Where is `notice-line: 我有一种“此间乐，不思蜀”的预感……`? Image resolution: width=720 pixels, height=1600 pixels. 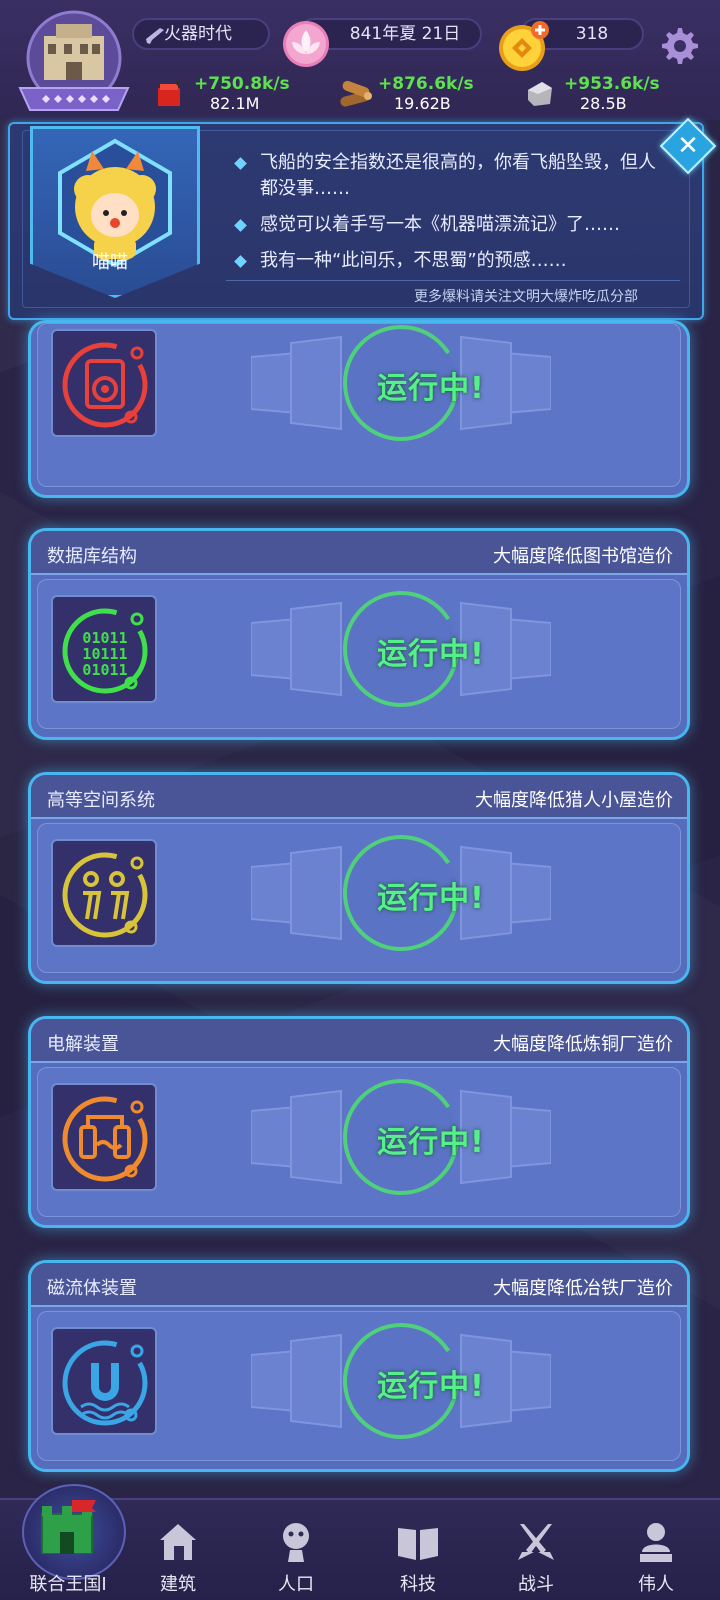
notice-line: 我有一种“此间乐，不思蜀”的预感…… is located at coordinates (452, 261).